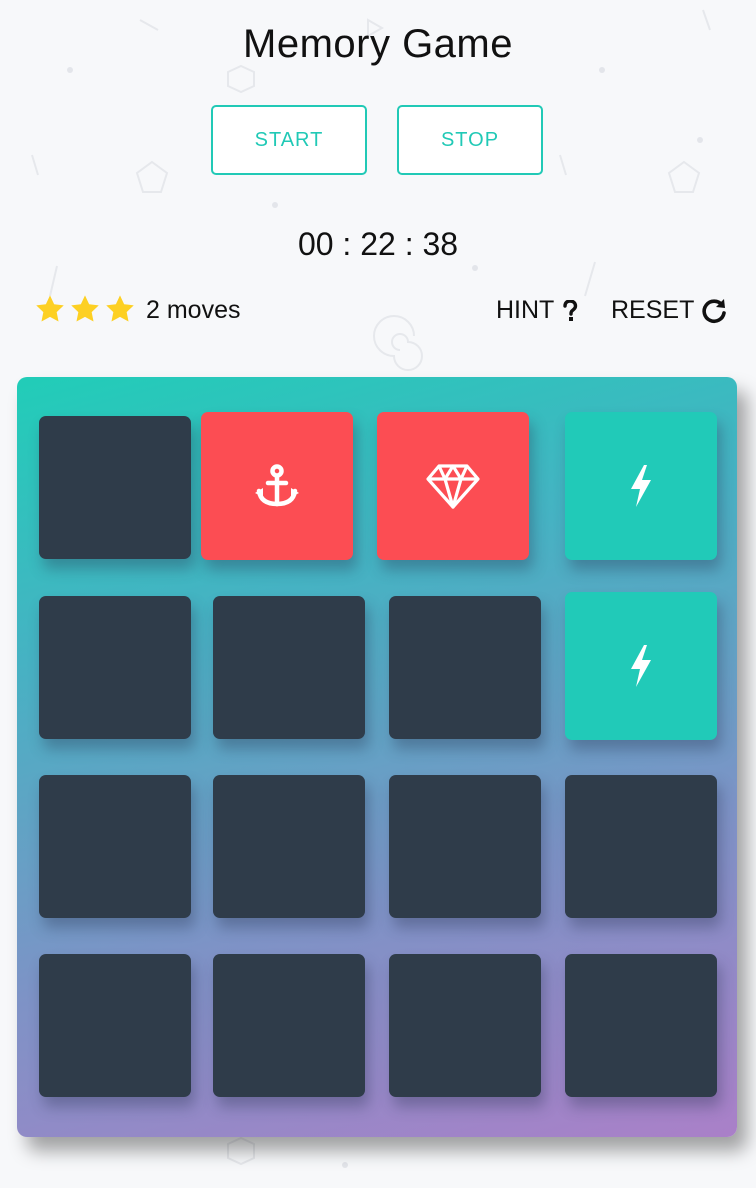  Describe the element at coordinates (525, 310) in the screenshot. I see `hint-label: HINT` at that location.